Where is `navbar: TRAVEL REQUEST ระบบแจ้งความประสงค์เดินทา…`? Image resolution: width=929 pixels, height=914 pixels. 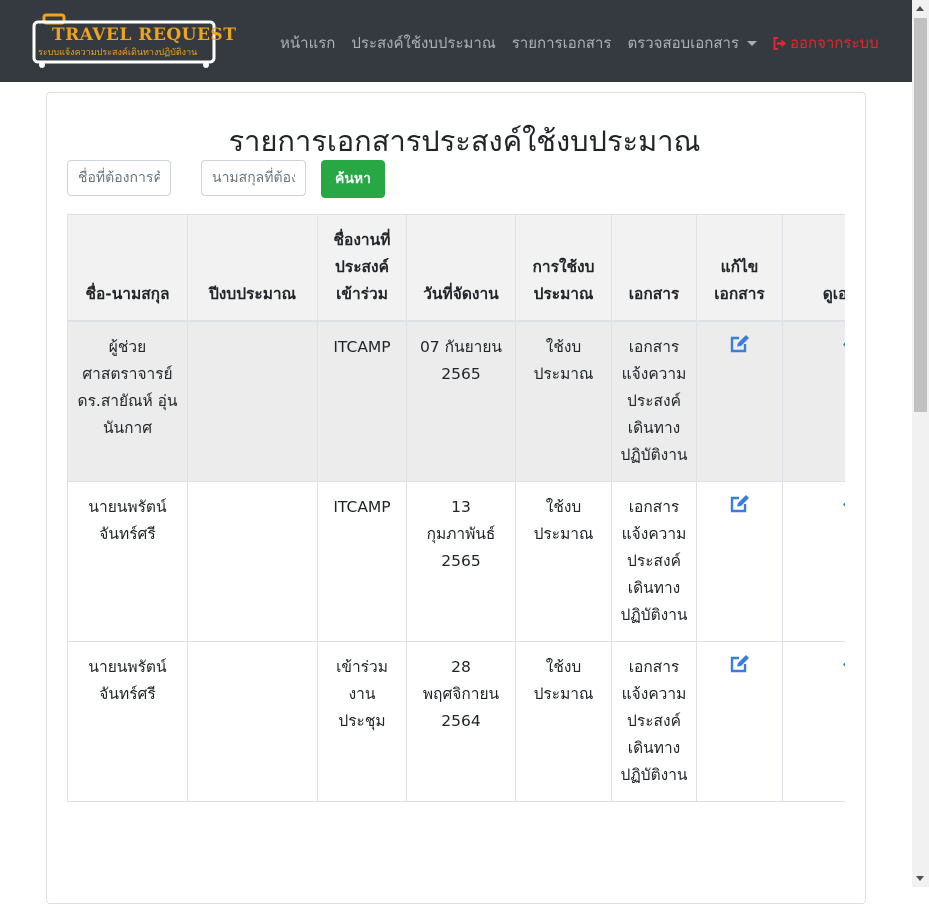
navbar: TRAVEL REQUEST ระบบแจ้งความประสงค์เดินทา… is located at coordinates (456, 41).